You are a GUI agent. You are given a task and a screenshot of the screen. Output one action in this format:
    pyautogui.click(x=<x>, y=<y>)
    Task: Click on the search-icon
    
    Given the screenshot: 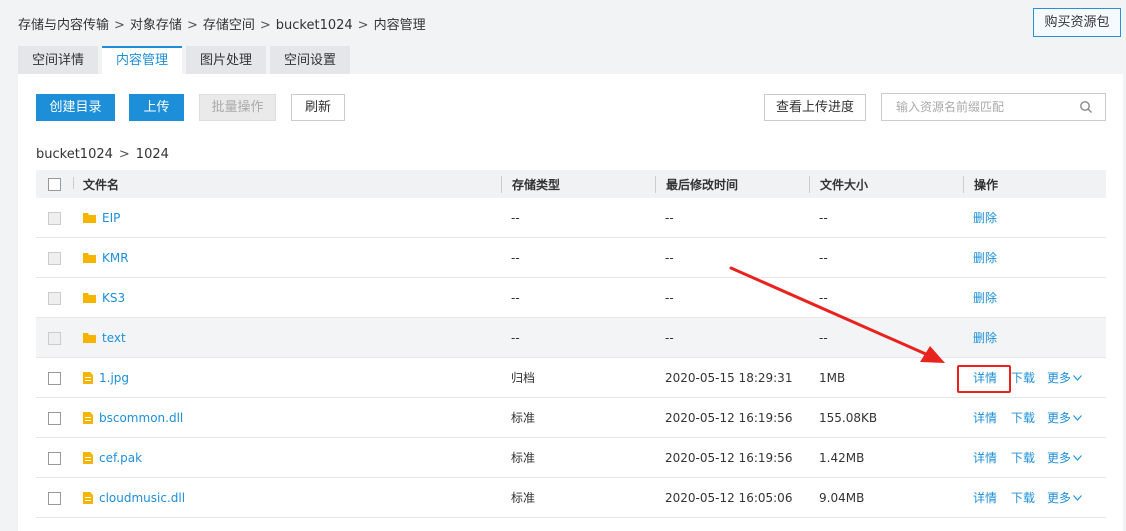 What is the action you would take?
    pyautogui.click(x=1086, y=107)
    